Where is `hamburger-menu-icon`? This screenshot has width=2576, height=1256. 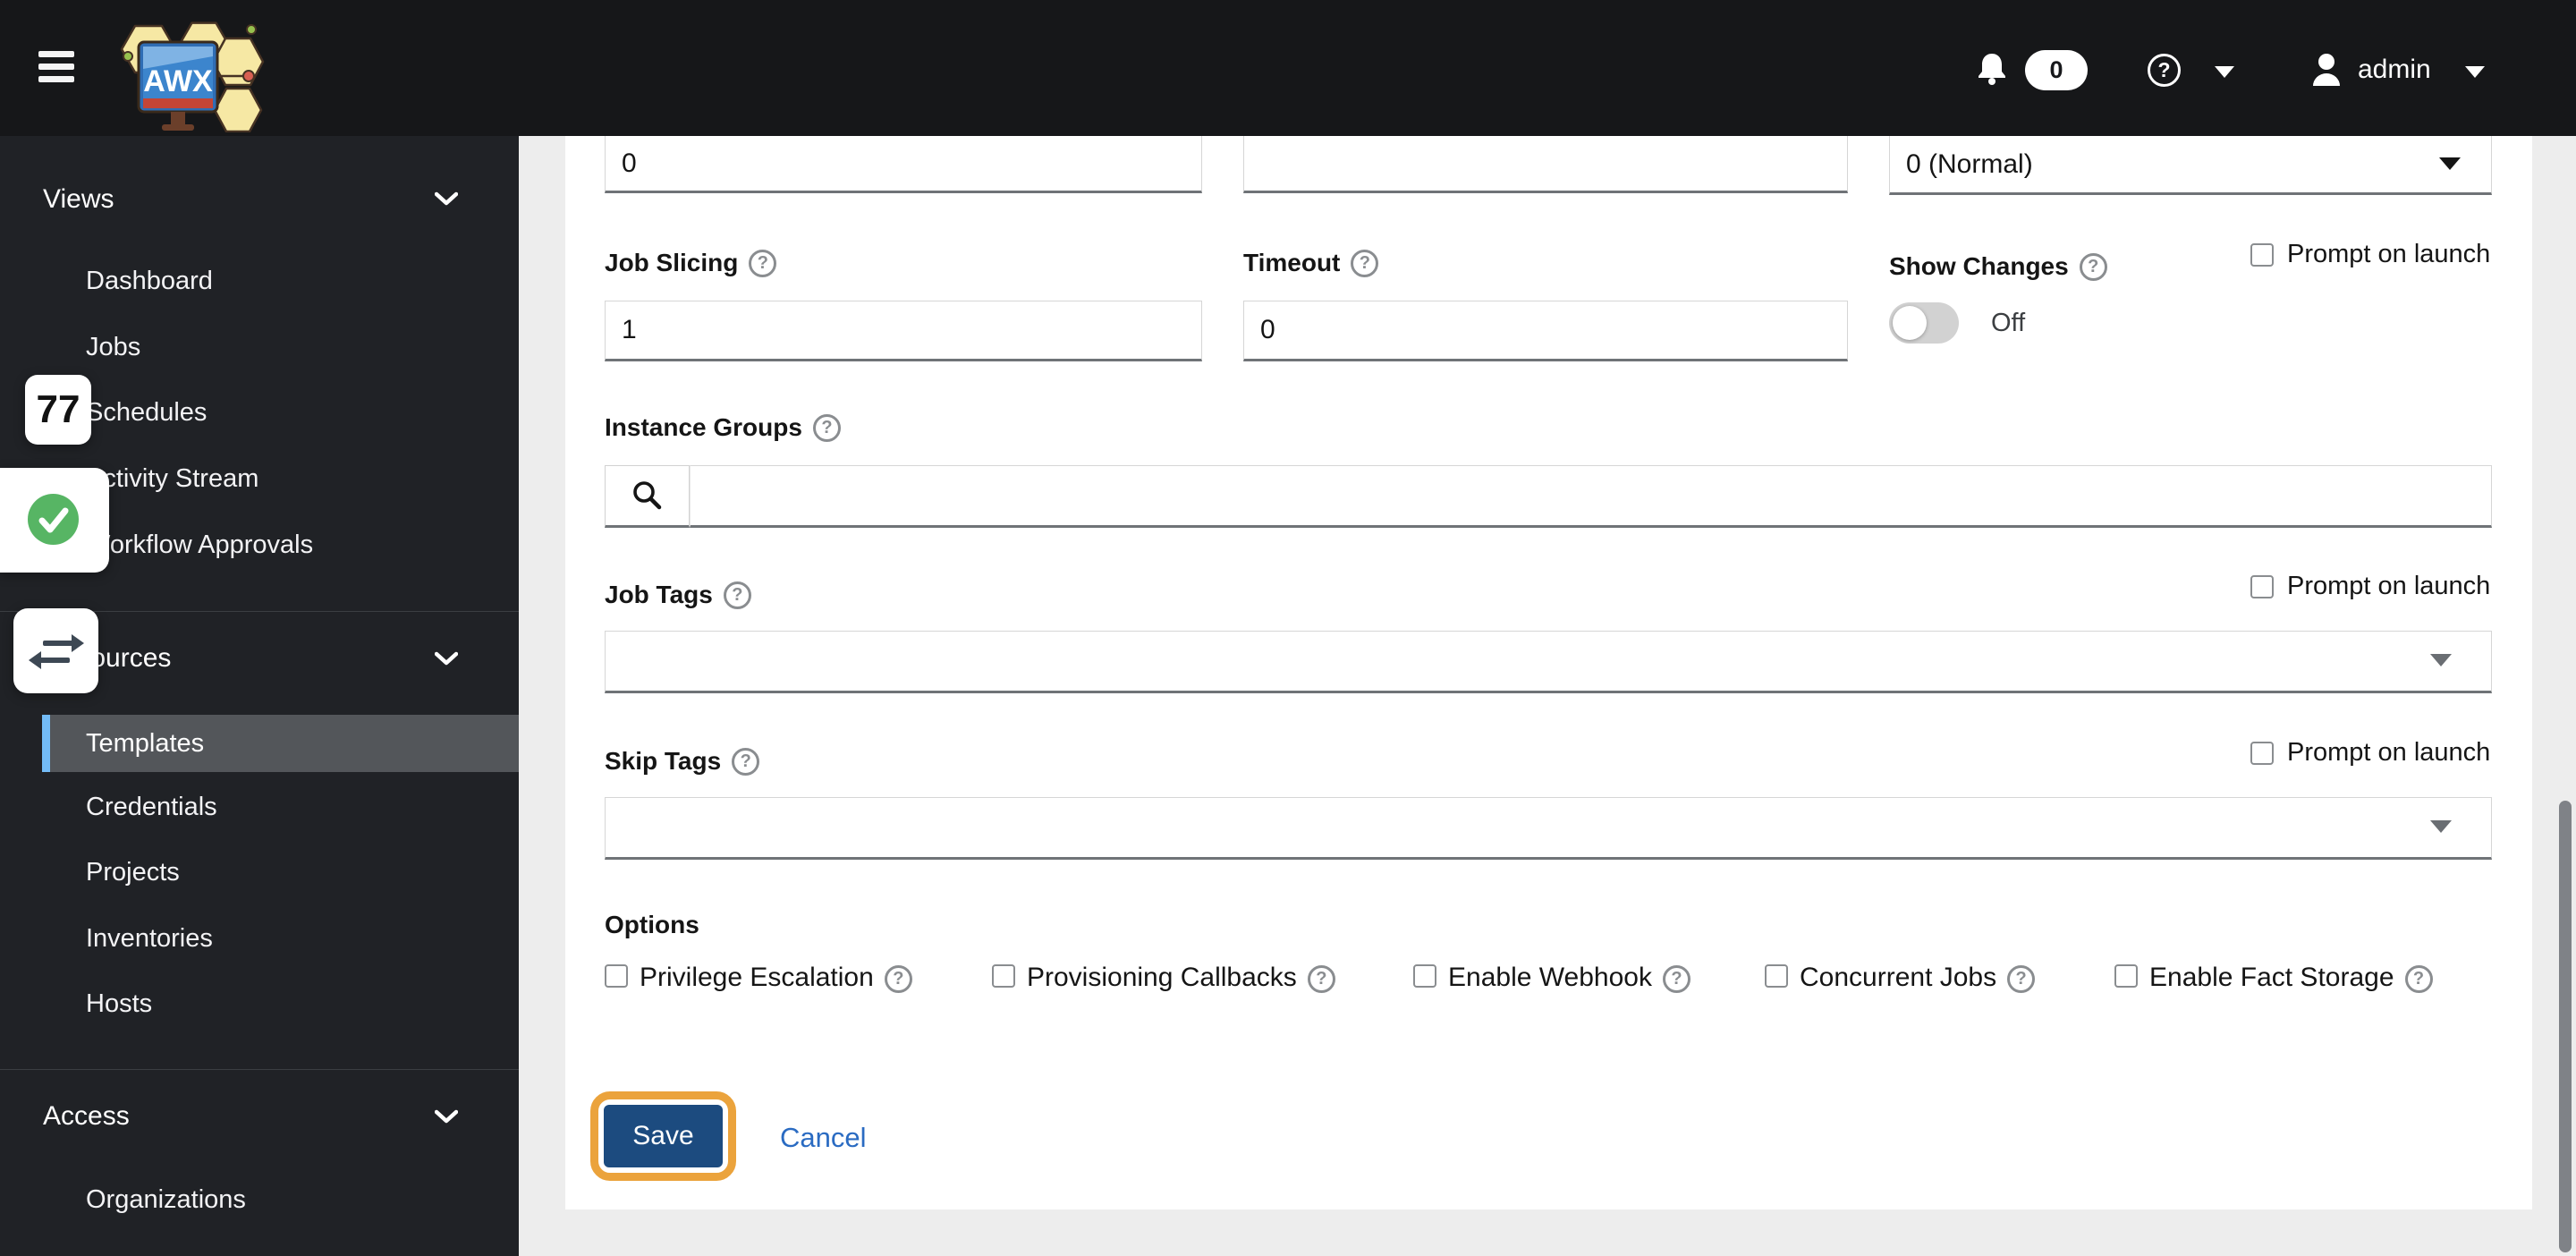 hamburger-menu-icon is located at coordinates (56, 67).